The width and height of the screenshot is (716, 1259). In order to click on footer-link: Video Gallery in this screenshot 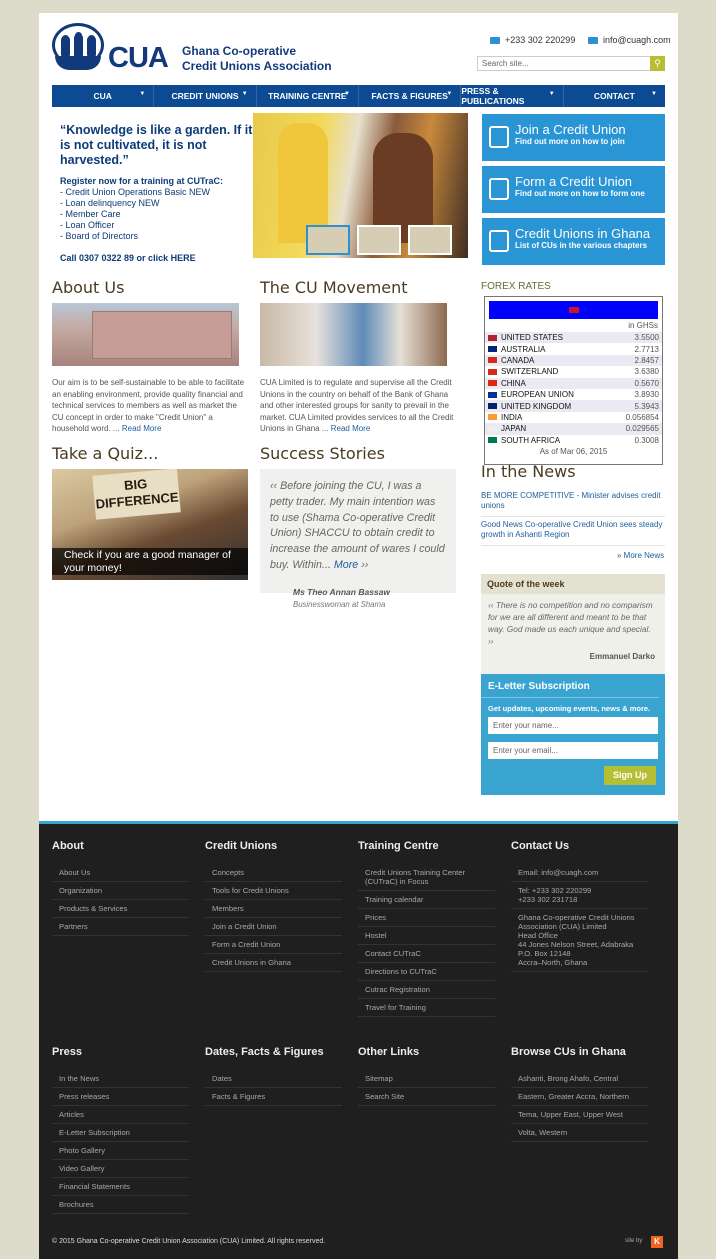, I will do `click(120, 1169)`.